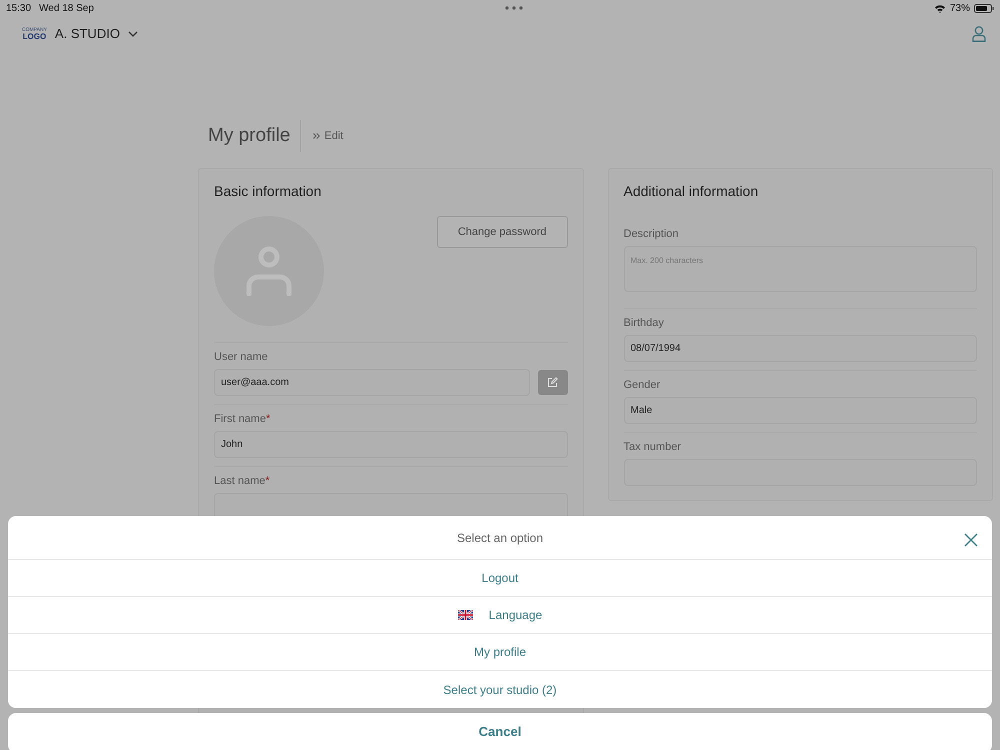 The width and height of the screenshot is (1000, 750). What do you see at coordinates (984, 8) in the screenshot?
I see `battery-icon` at bounding box center [984, 8].